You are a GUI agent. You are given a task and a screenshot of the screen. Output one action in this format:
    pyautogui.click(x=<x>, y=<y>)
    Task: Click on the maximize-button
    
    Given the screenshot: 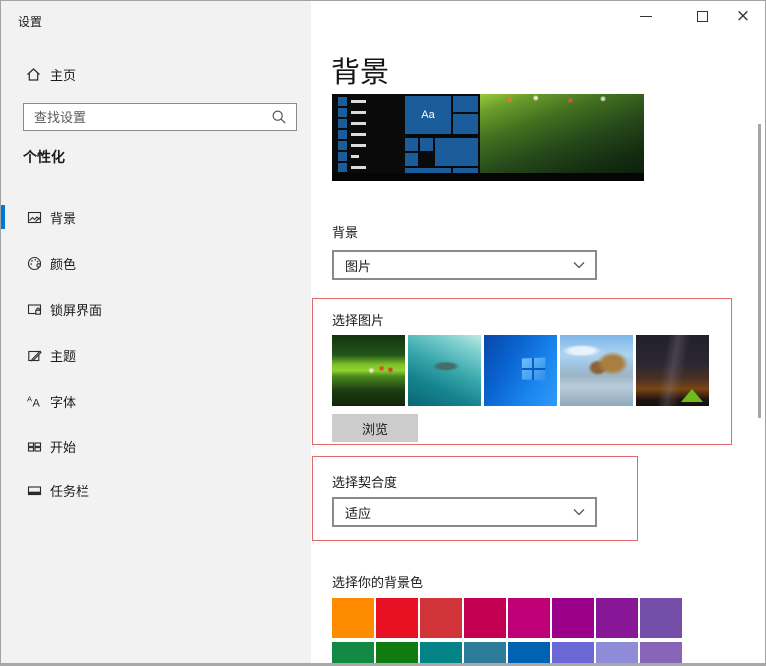 What is the action you would take?
    pyautogui.click(x=702, y=16)
    